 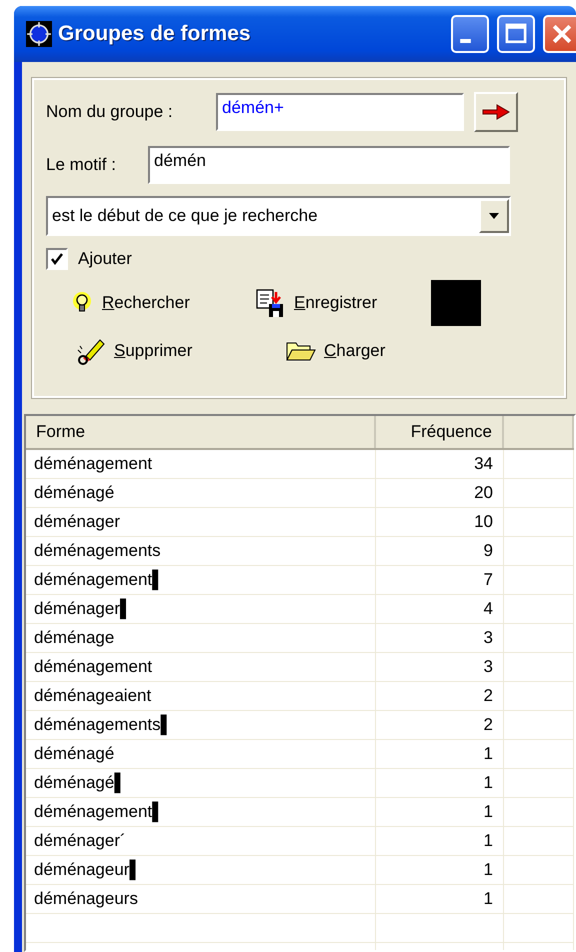 I want to click on dropdown: est le début de ce que je recherche, so click(x=278, y=216).